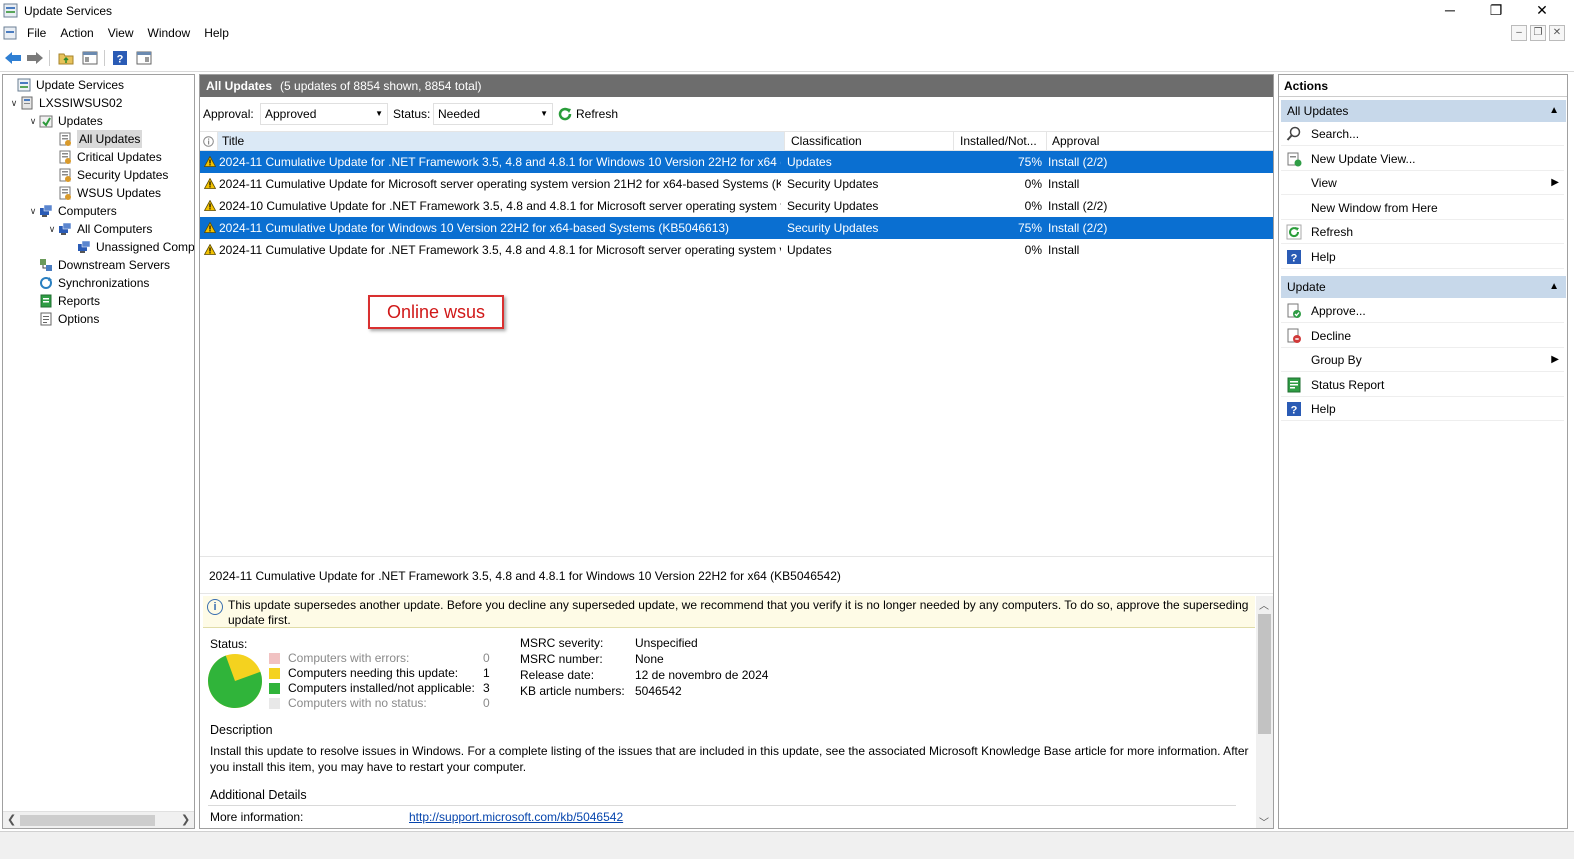 This screenshot has width=1574, height=859. Describe the element at coordinates (587, 114) in the screenshot. I see `refresh-button: Refresh` at that location.